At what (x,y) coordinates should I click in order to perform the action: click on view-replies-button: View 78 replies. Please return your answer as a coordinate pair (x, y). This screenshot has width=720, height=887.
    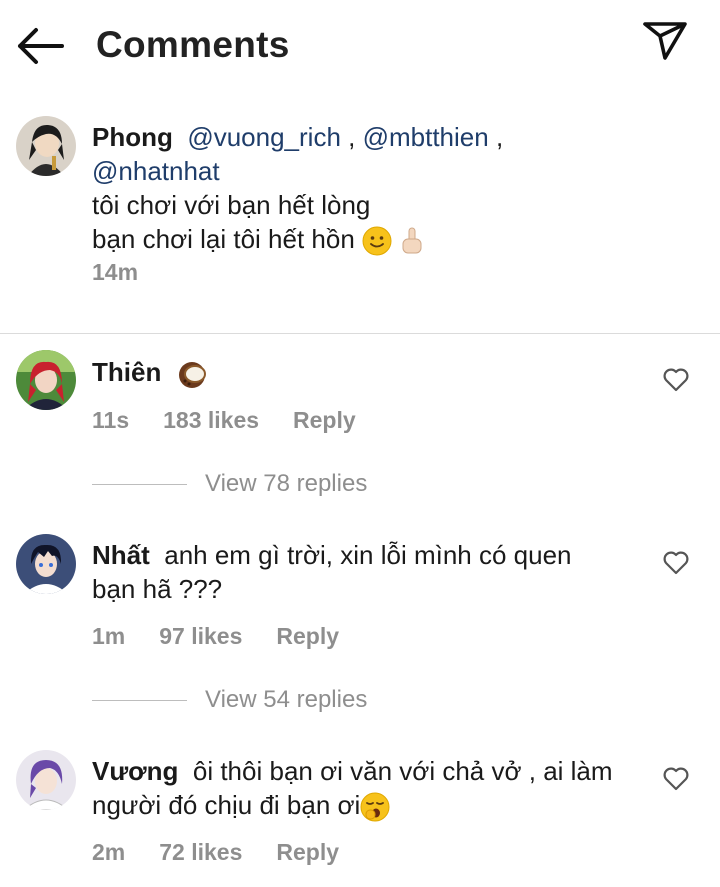
    Looking at the image, I should click on (229, 484).